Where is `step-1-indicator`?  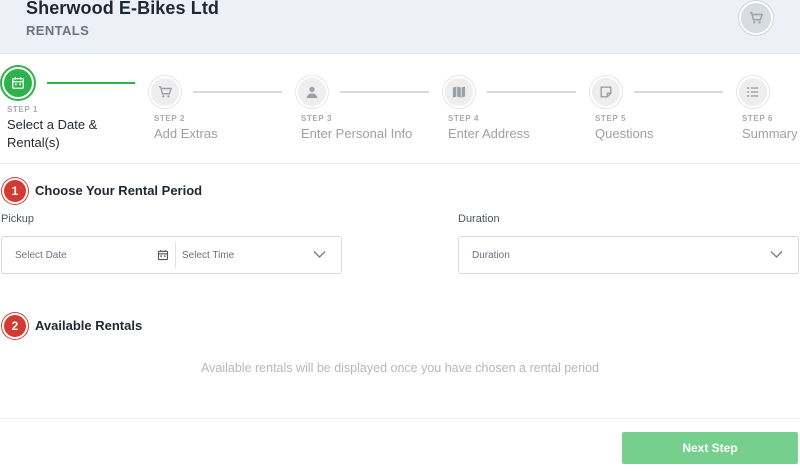 step-1-indicator is located at coordinates (18, 83).